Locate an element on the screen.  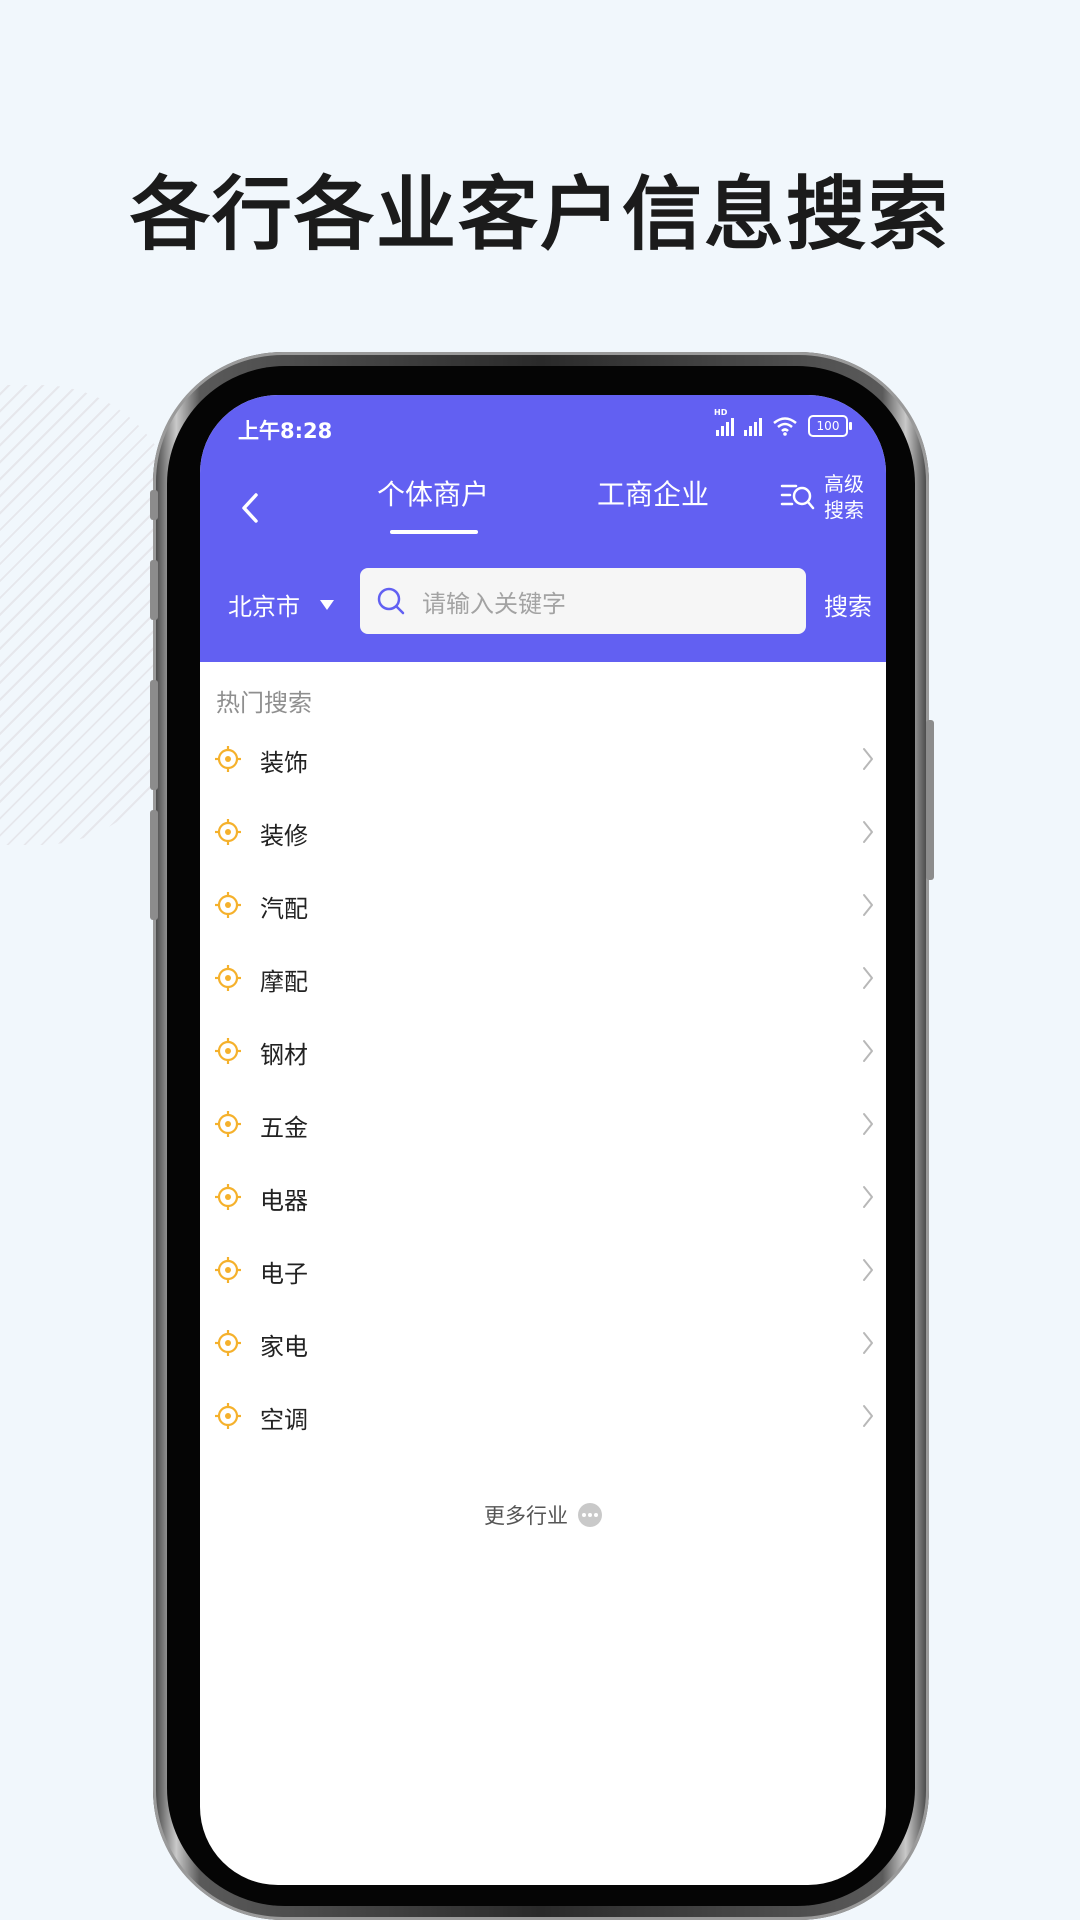
hot-search-item-label: 五金 is located at coordinates (284, 1128).